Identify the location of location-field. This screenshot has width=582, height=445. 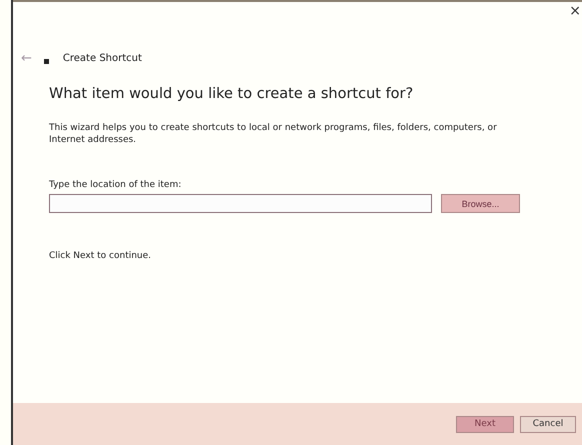
(240, 203).